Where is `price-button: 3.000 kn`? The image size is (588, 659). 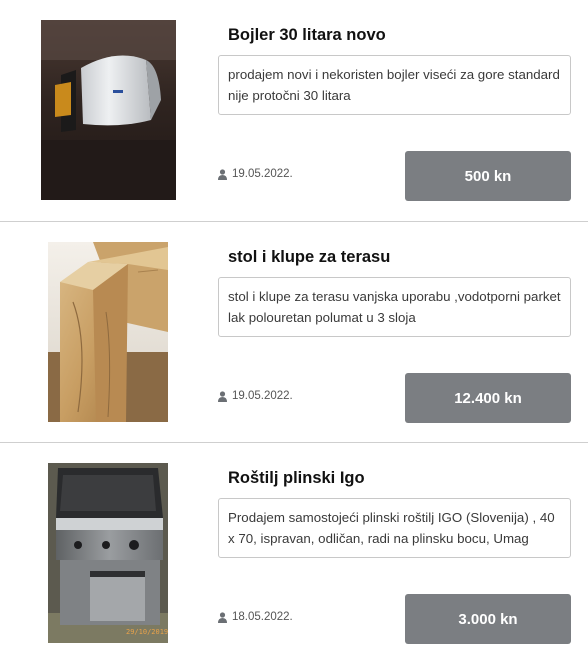 price-button: 3.000 kn is located at coordinates (488, 619).